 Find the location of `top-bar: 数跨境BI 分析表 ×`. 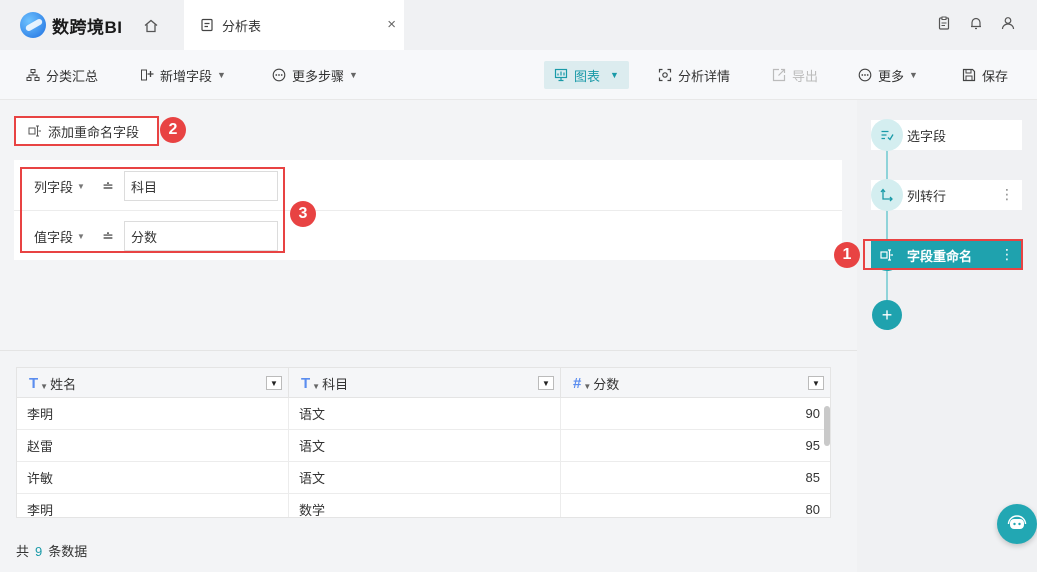

top-bar: 数跨境BI 分析表 × is located at coordinates (518, 25).